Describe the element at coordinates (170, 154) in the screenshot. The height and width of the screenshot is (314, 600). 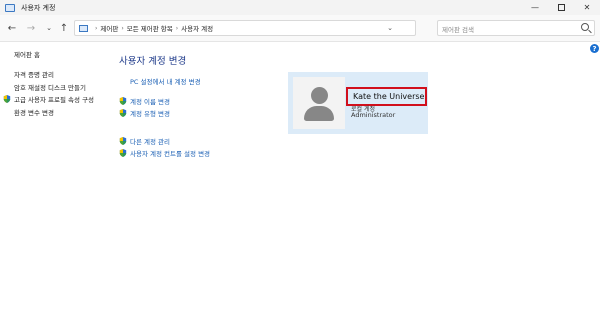
I see `link-label: 사용자 계정 컨트롤 설정 변경` at that location.